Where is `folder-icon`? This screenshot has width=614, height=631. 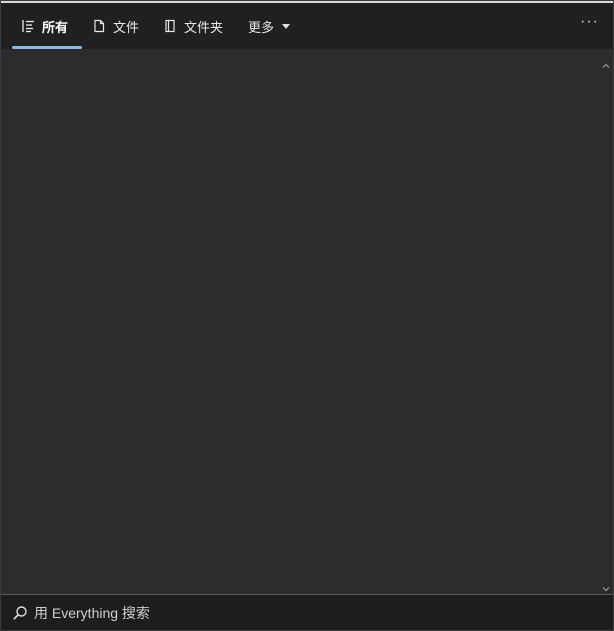 folder-icon is located at coordinates (170, 26).